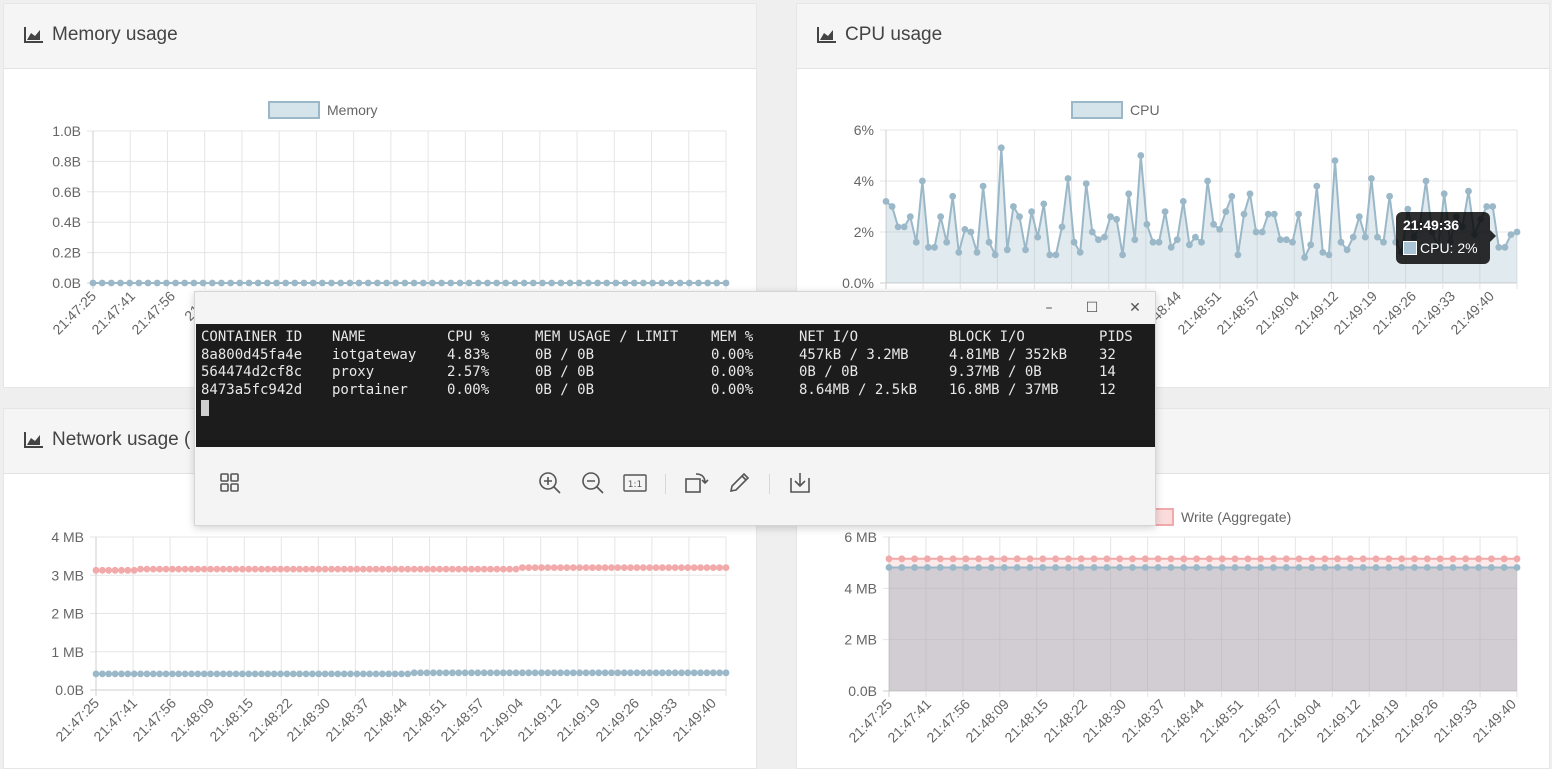 This screenshot has width=1552, height=769. I want to click on legend-label: Write (Aggregate), so click(1236, 517).